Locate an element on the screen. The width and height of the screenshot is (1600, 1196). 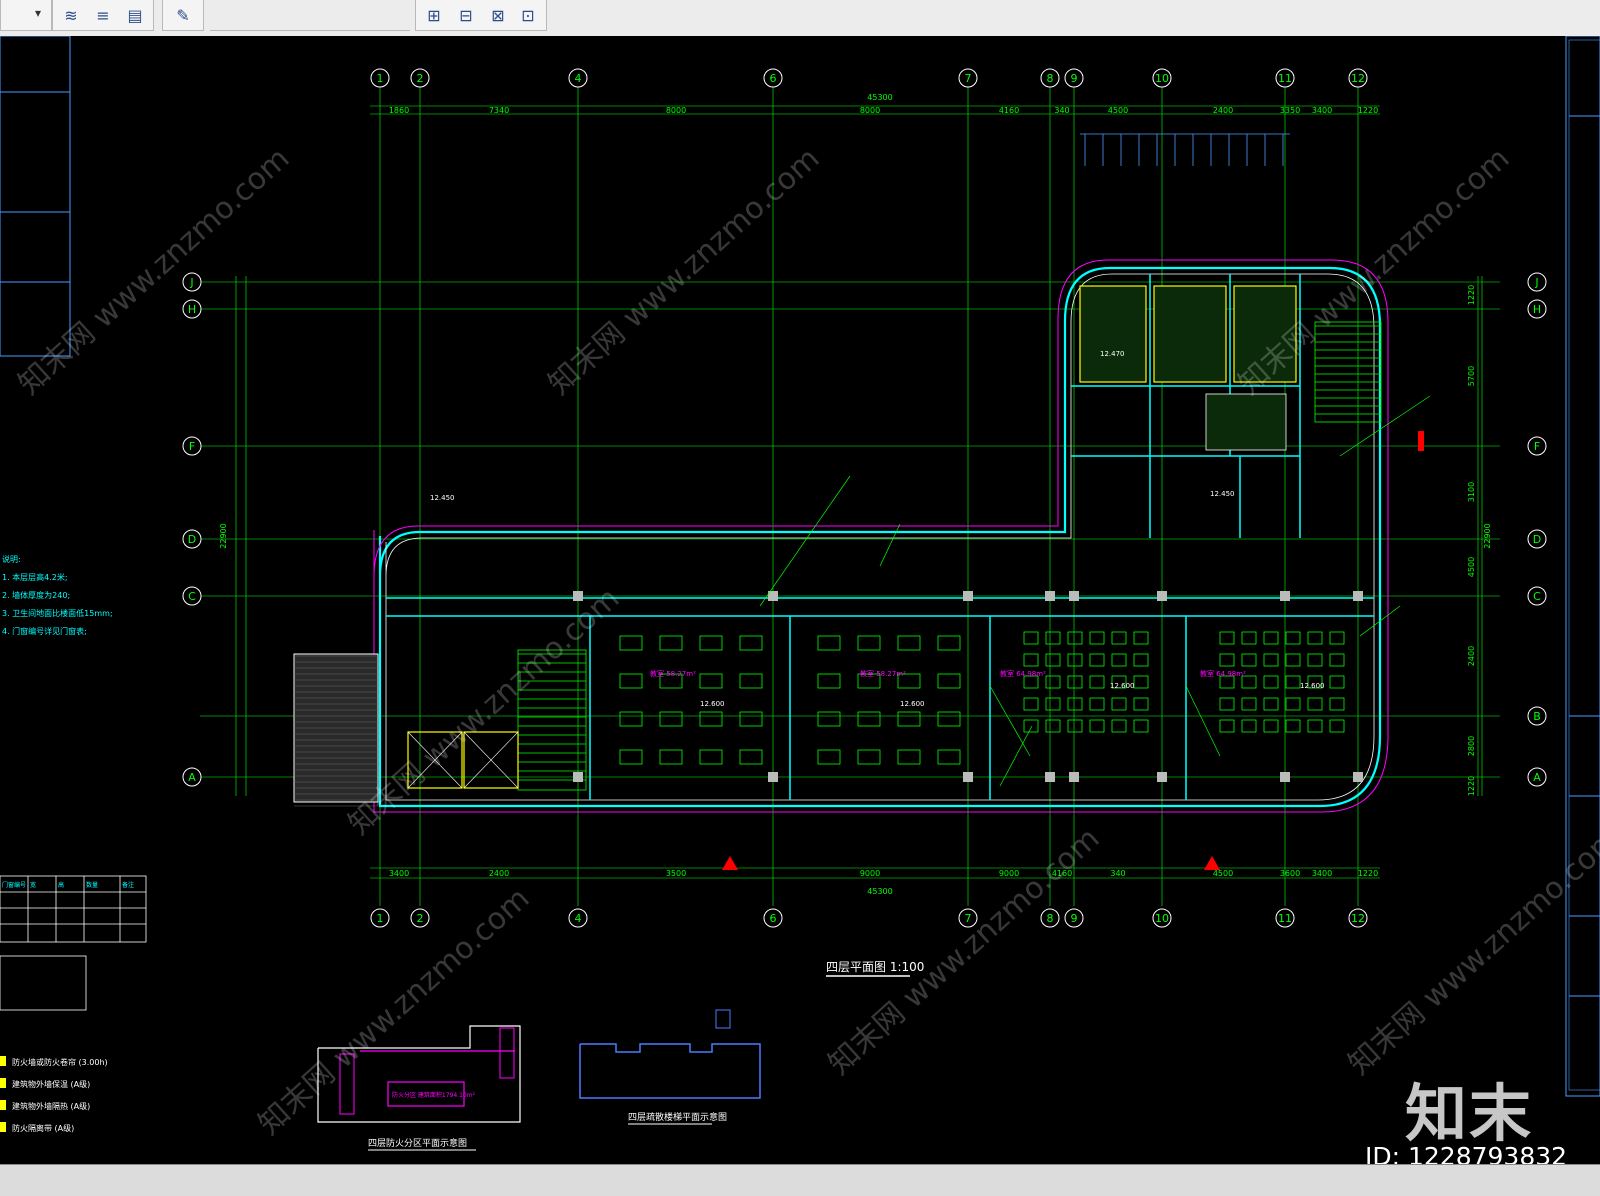
bottom-dimension: 340 is located at coordinates (1117, 873).